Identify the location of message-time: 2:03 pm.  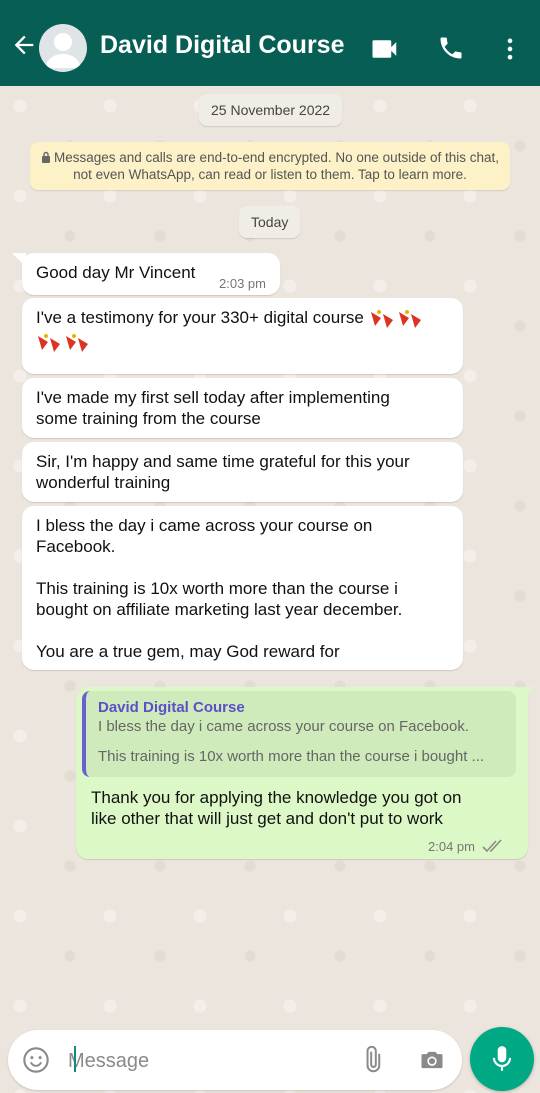
(242, 283).